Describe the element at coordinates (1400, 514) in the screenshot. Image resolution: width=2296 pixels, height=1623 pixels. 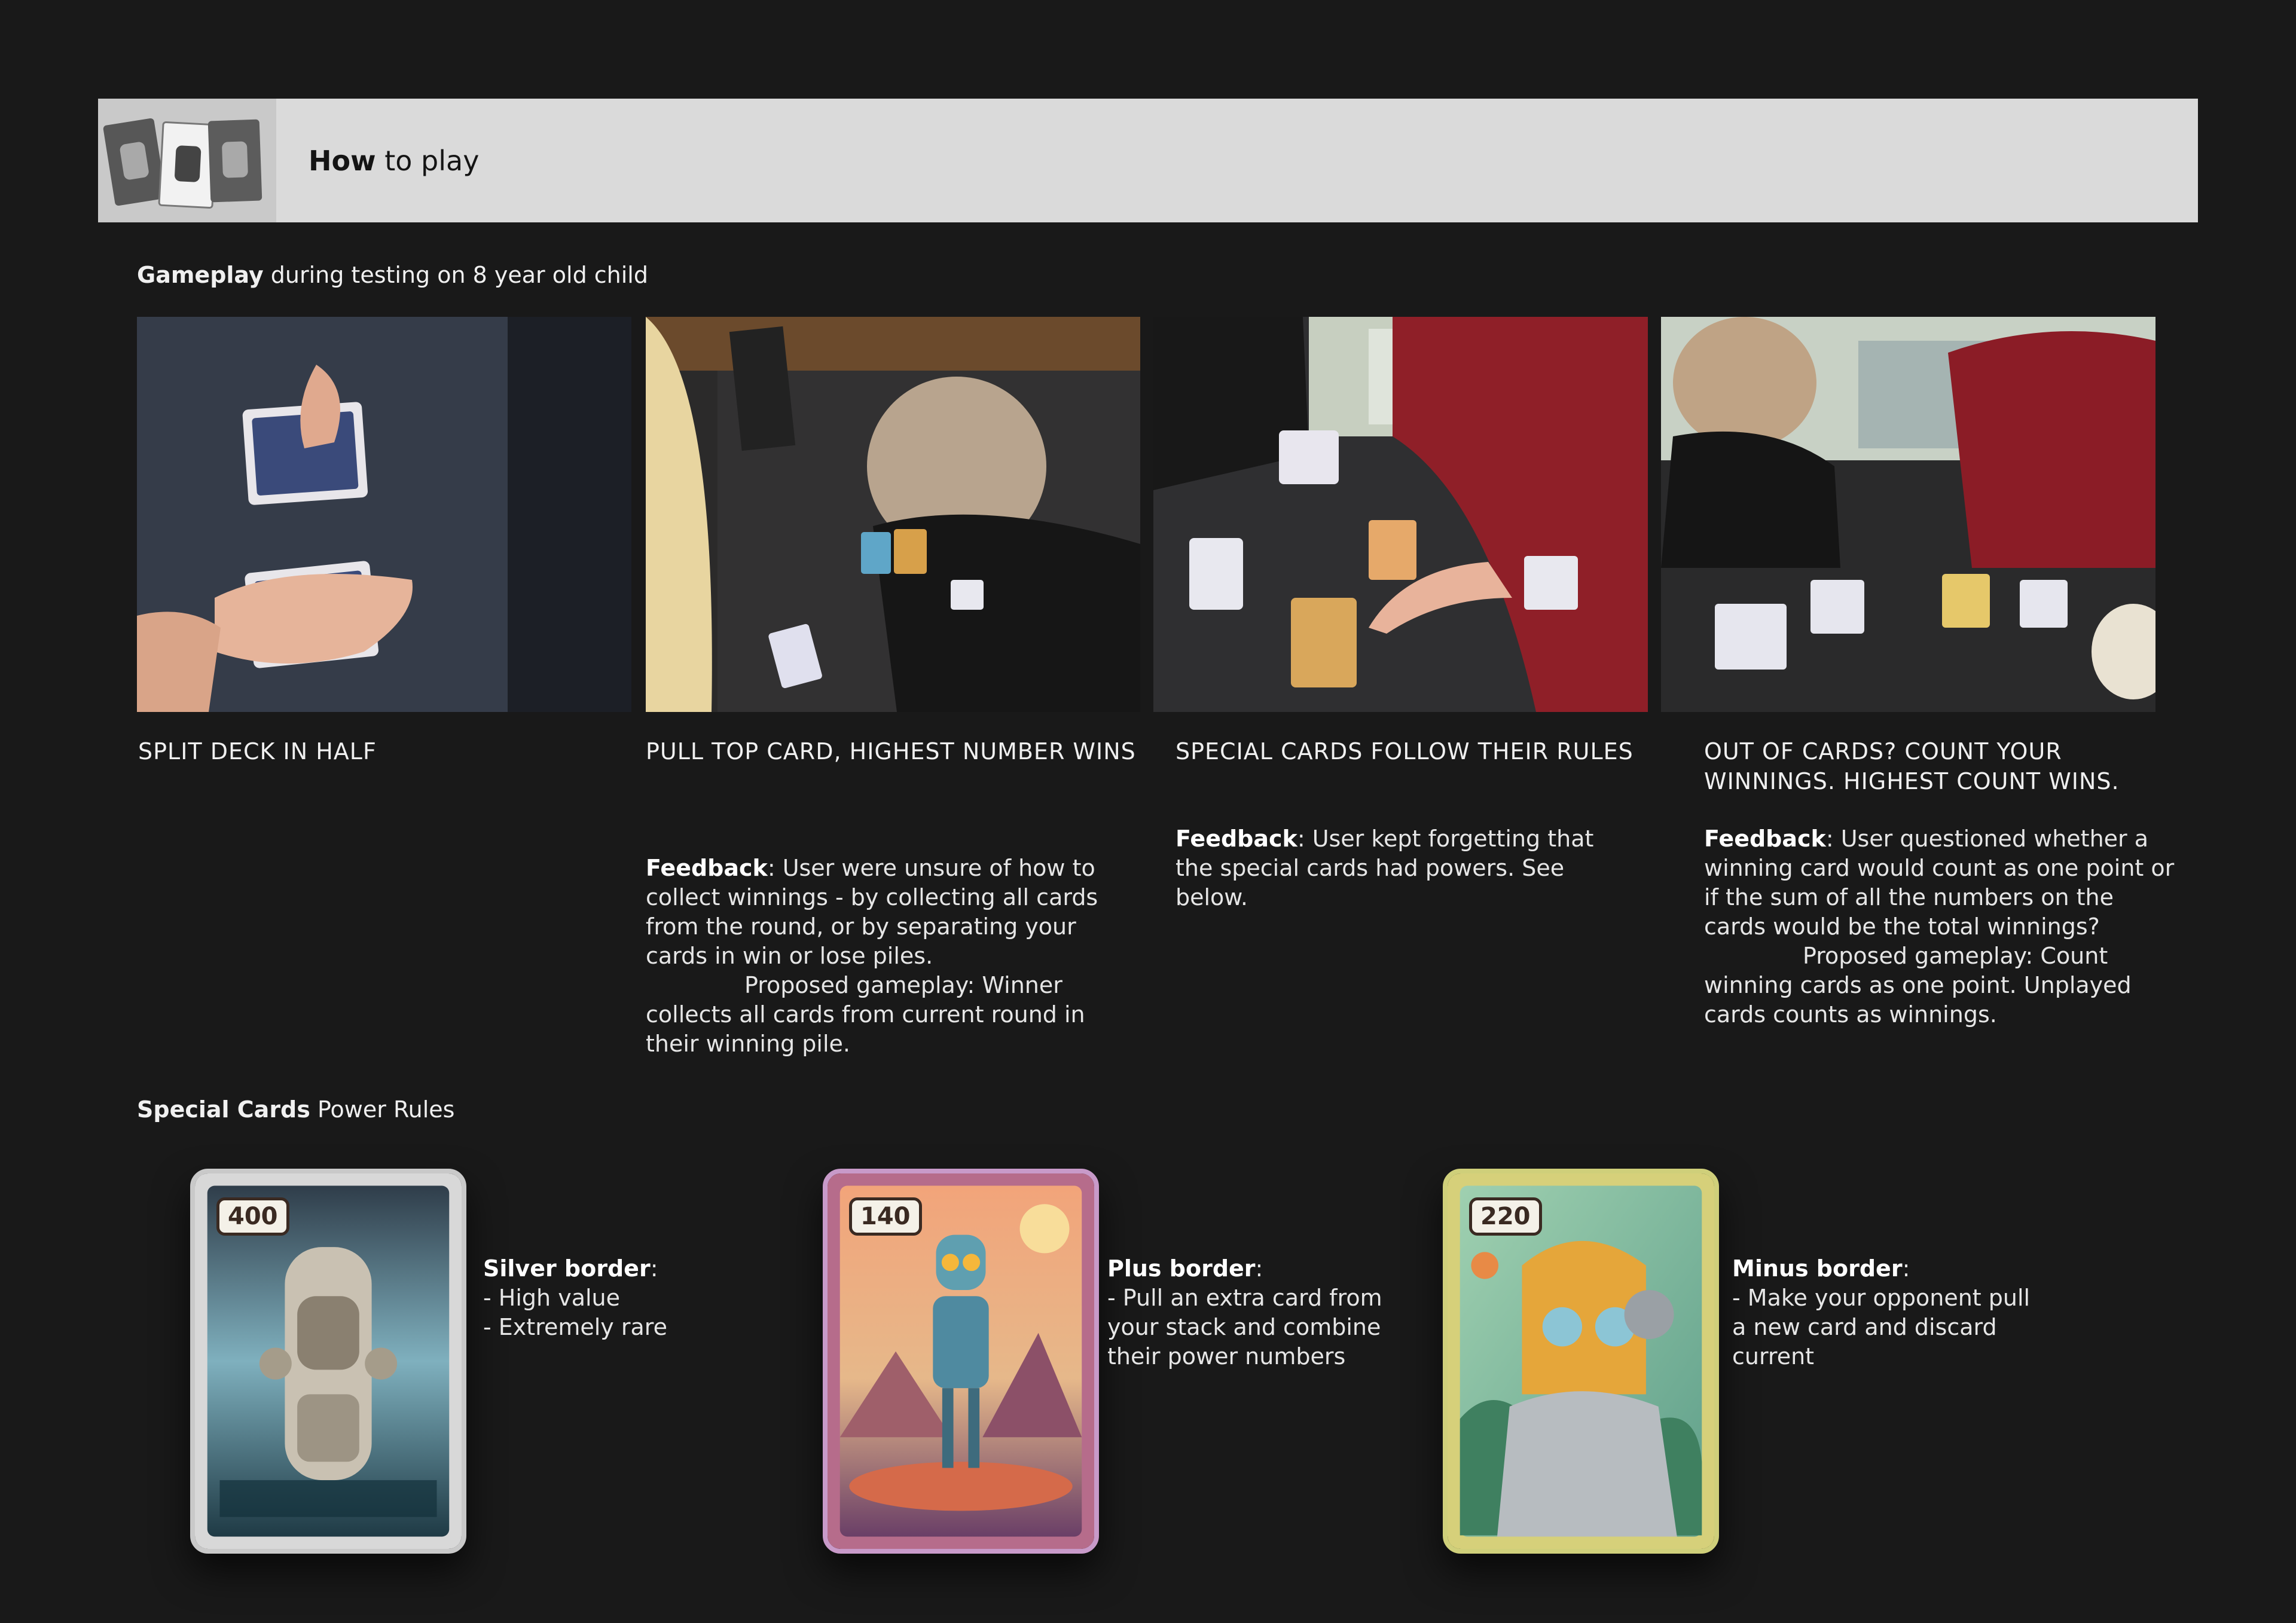
I see `photo-special-cards` at that location.